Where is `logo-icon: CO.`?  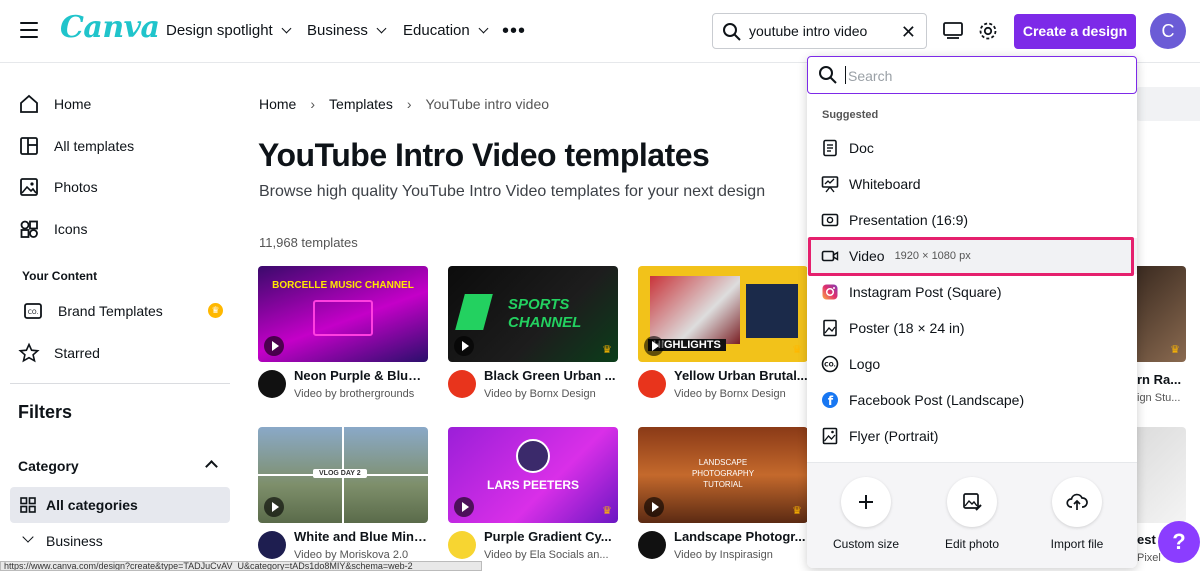 logo-icon: CO. is located at coordinates (830, 364).